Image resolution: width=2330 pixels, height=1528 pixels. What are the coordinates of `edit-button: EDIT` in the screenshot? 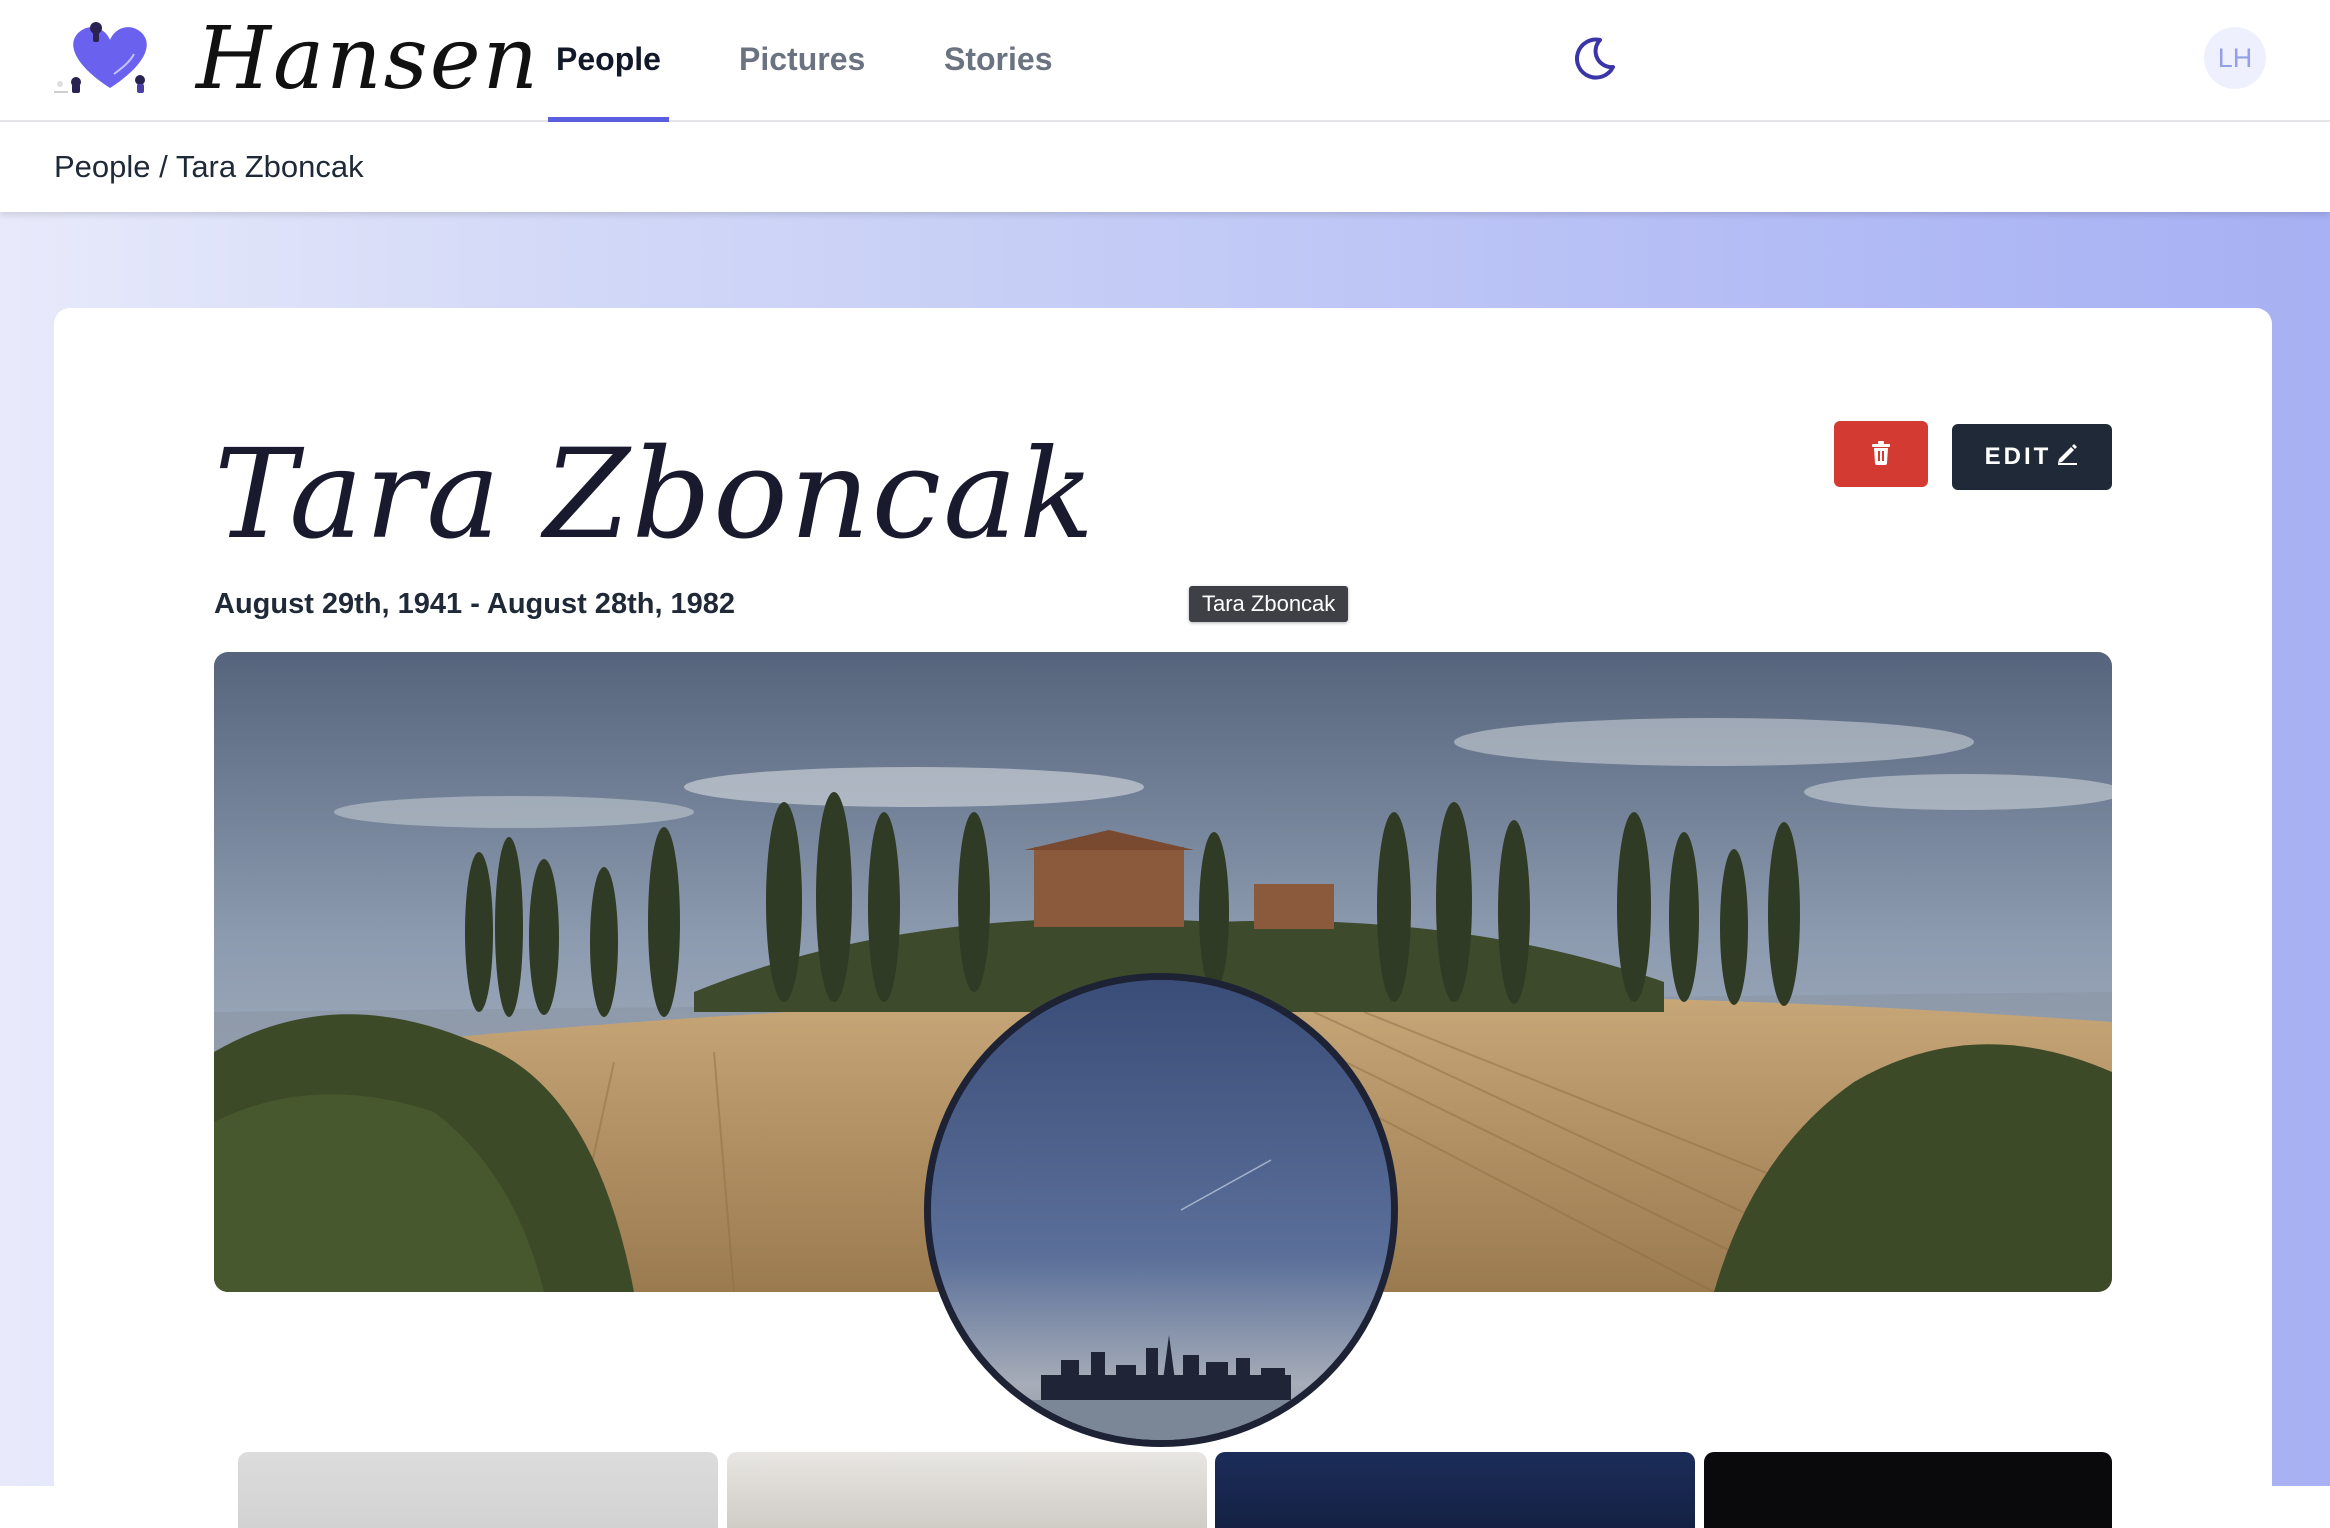 It's located at (2032, 457).